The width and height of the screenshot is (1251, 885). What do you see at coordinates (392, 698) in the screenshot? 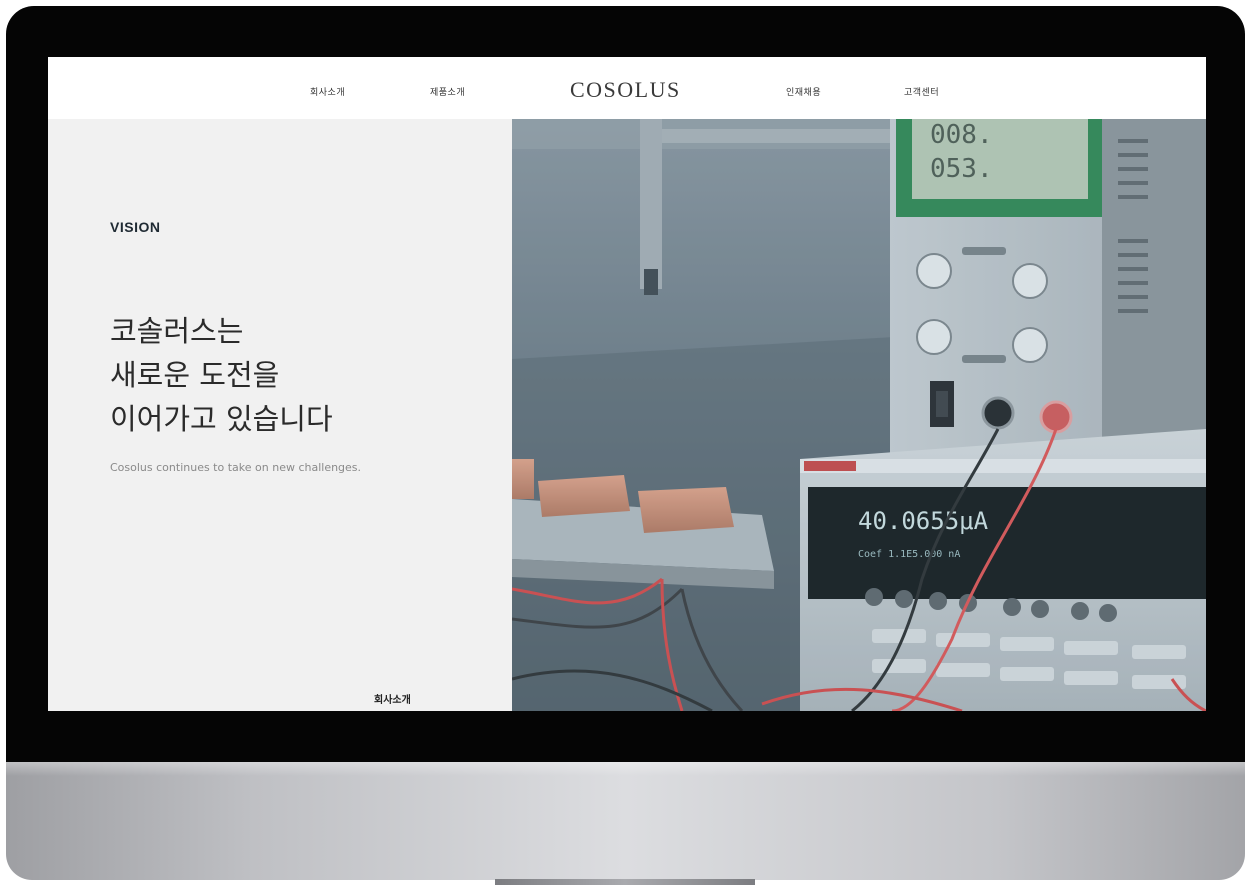
I see `about-company-link: 회사소개` at bounding box center [392, 698].